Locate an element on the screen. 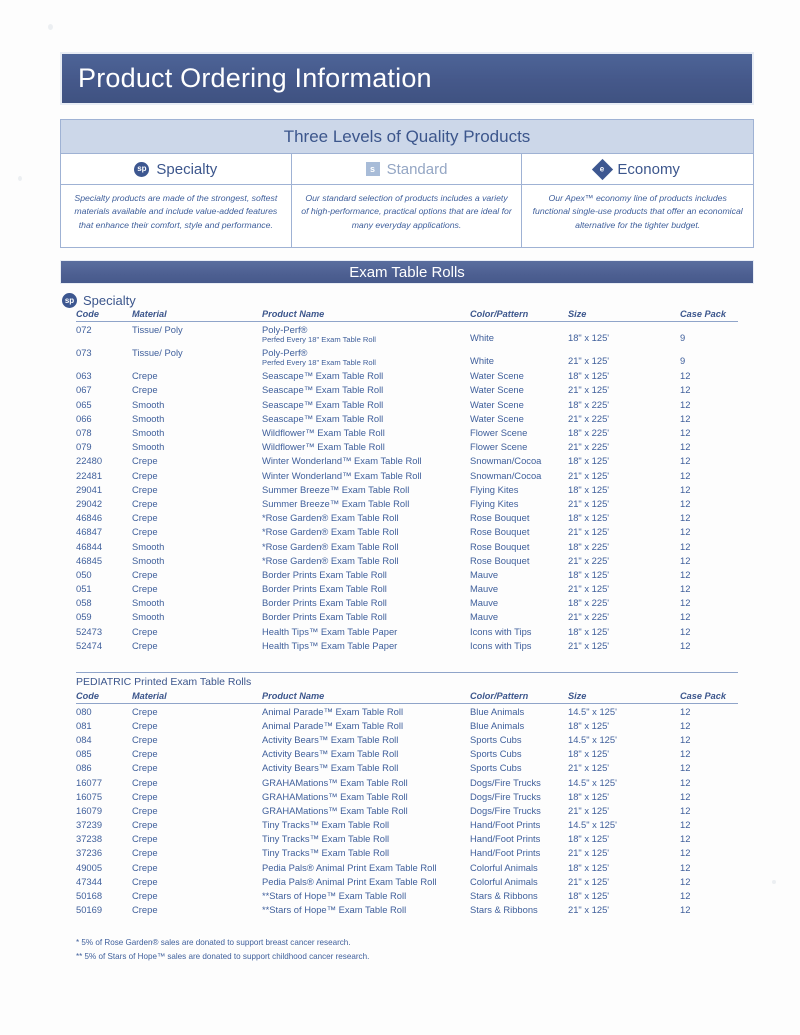  quality-panel-heading: Three Levels of Quality Products is located at coordinates (407, 136).